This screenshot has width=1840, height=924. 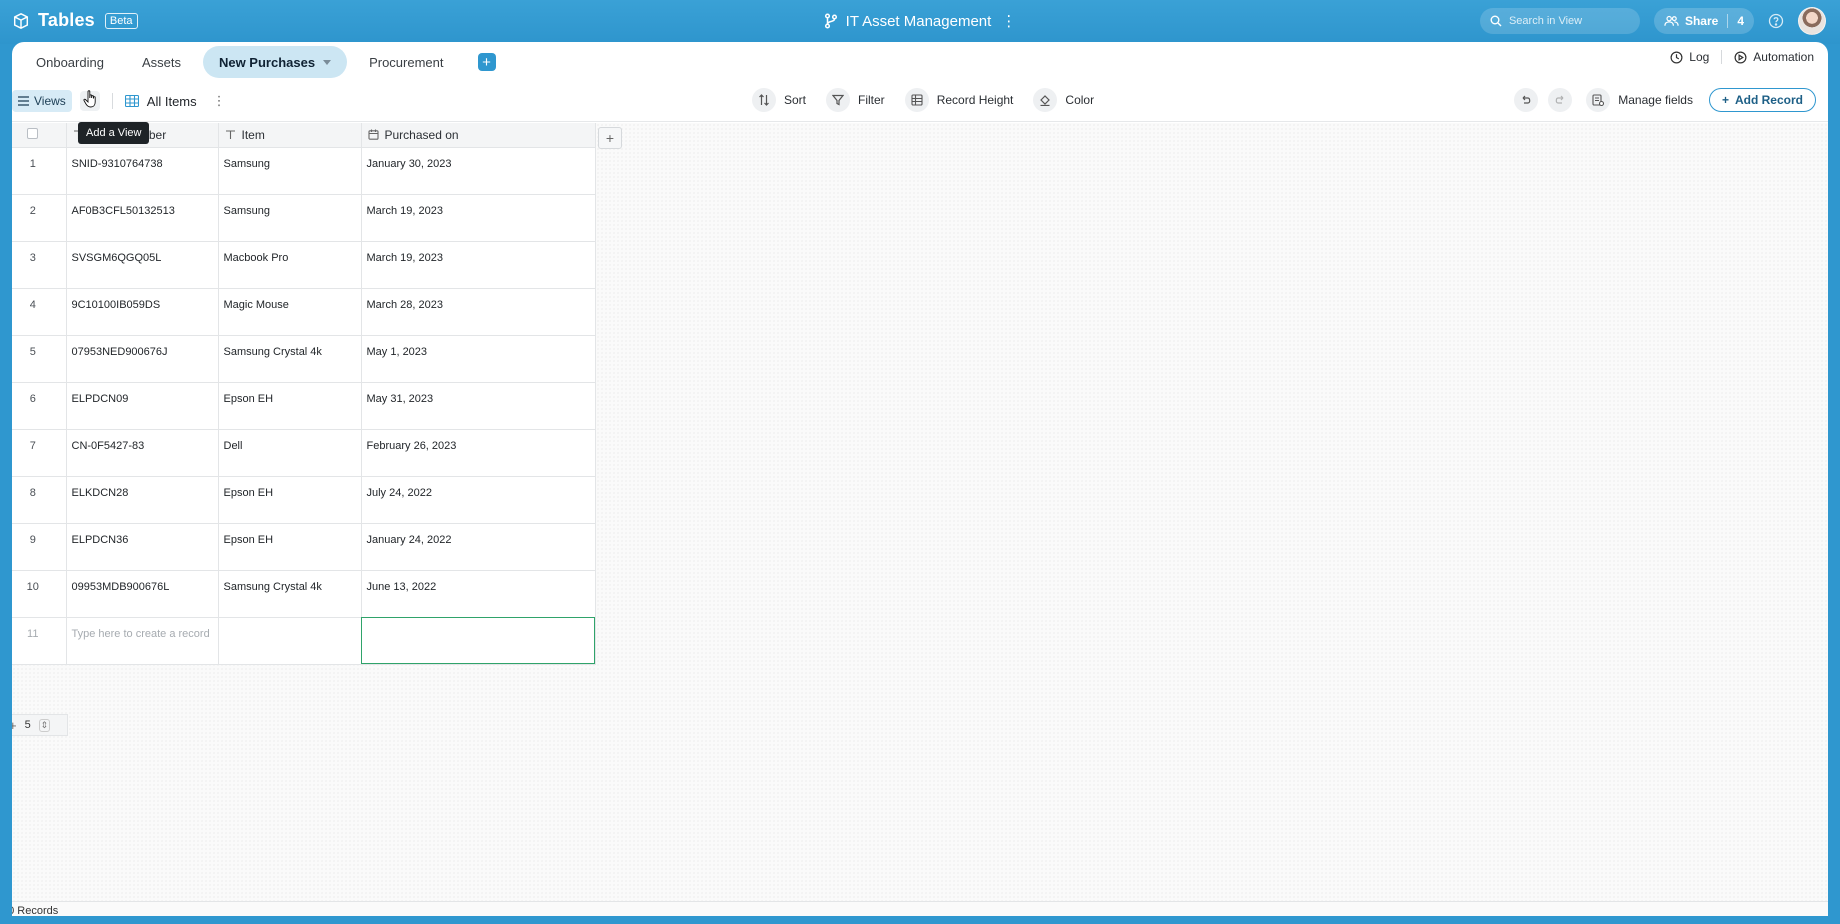 I want to click on column-header-item: Item, so click(x=290, y=135).